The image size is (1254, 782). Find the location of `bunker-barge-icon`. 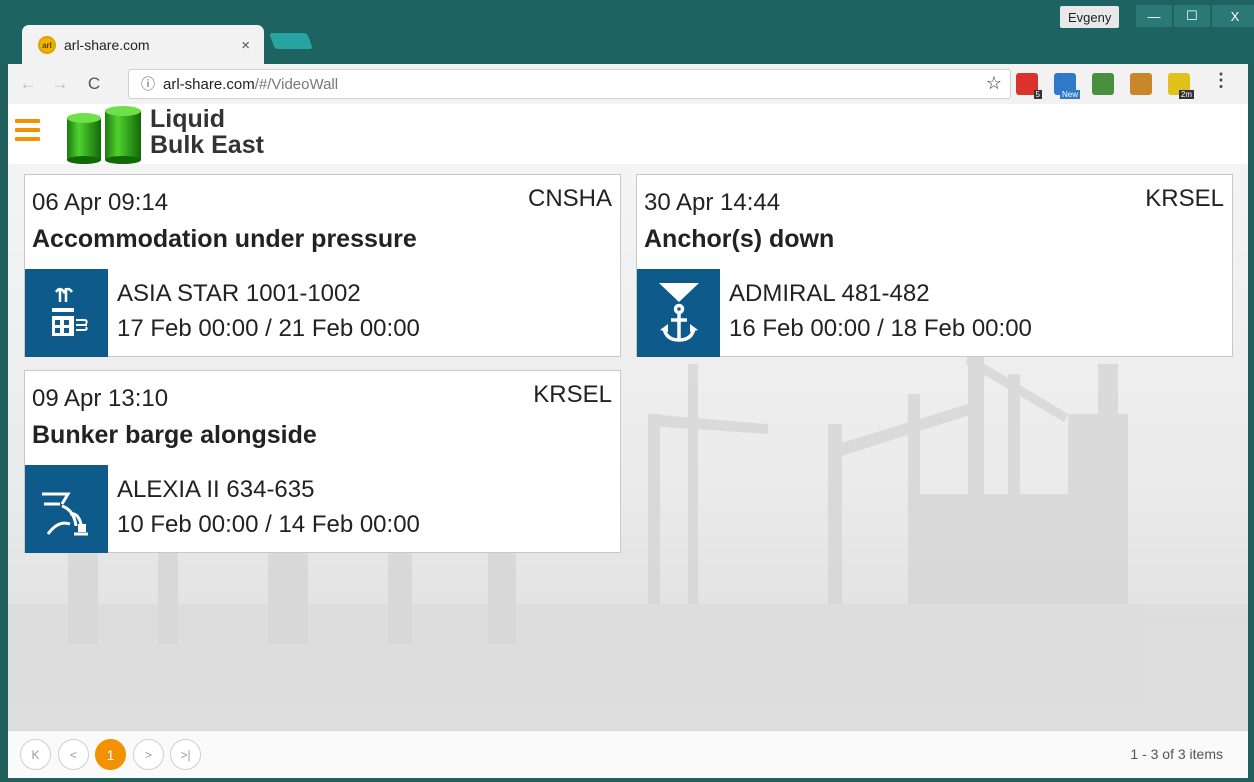

bunker-barge-icon is located at coordinates (66, 509).